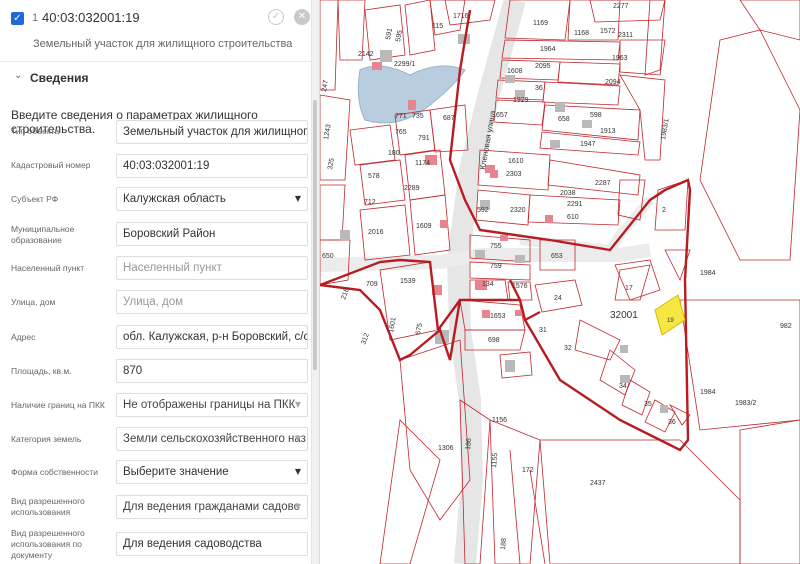  I want to click on field-label-cadastral-number: Кадастровый номер, so click(51, 165).